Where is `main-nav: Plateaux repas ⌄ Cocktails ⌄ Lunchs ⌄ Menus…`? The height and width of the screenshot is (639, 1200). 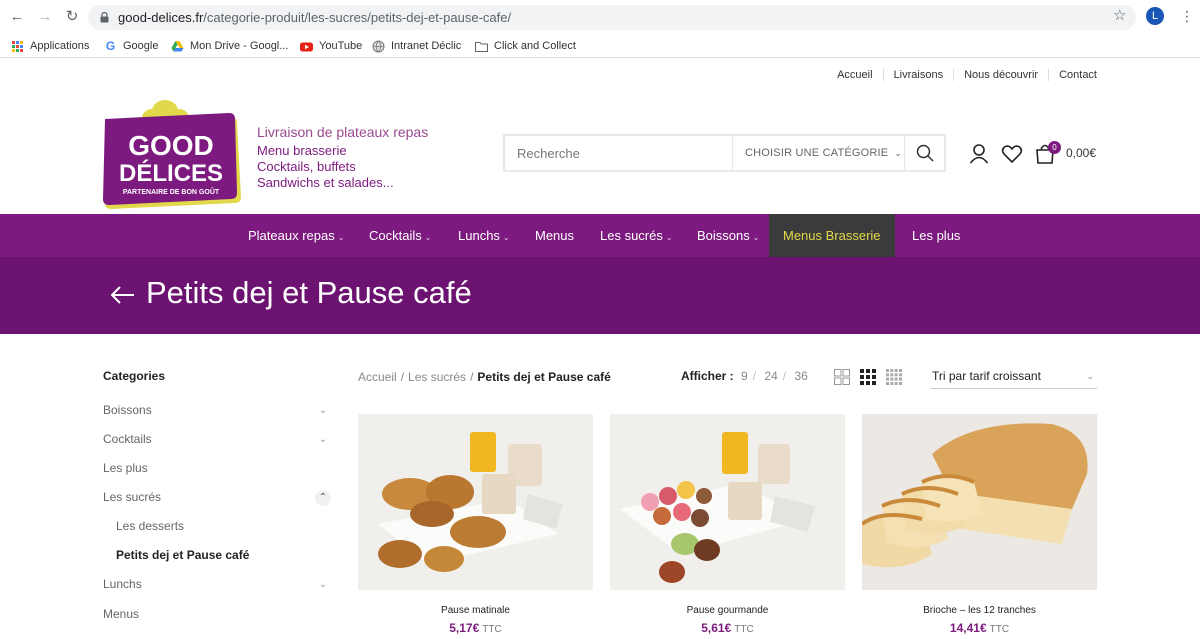
main-nav: Plateaux repas ⌄ Cocktails ⌄ Lunchs ⌄ Menus… is located at coordinates (600, 235).